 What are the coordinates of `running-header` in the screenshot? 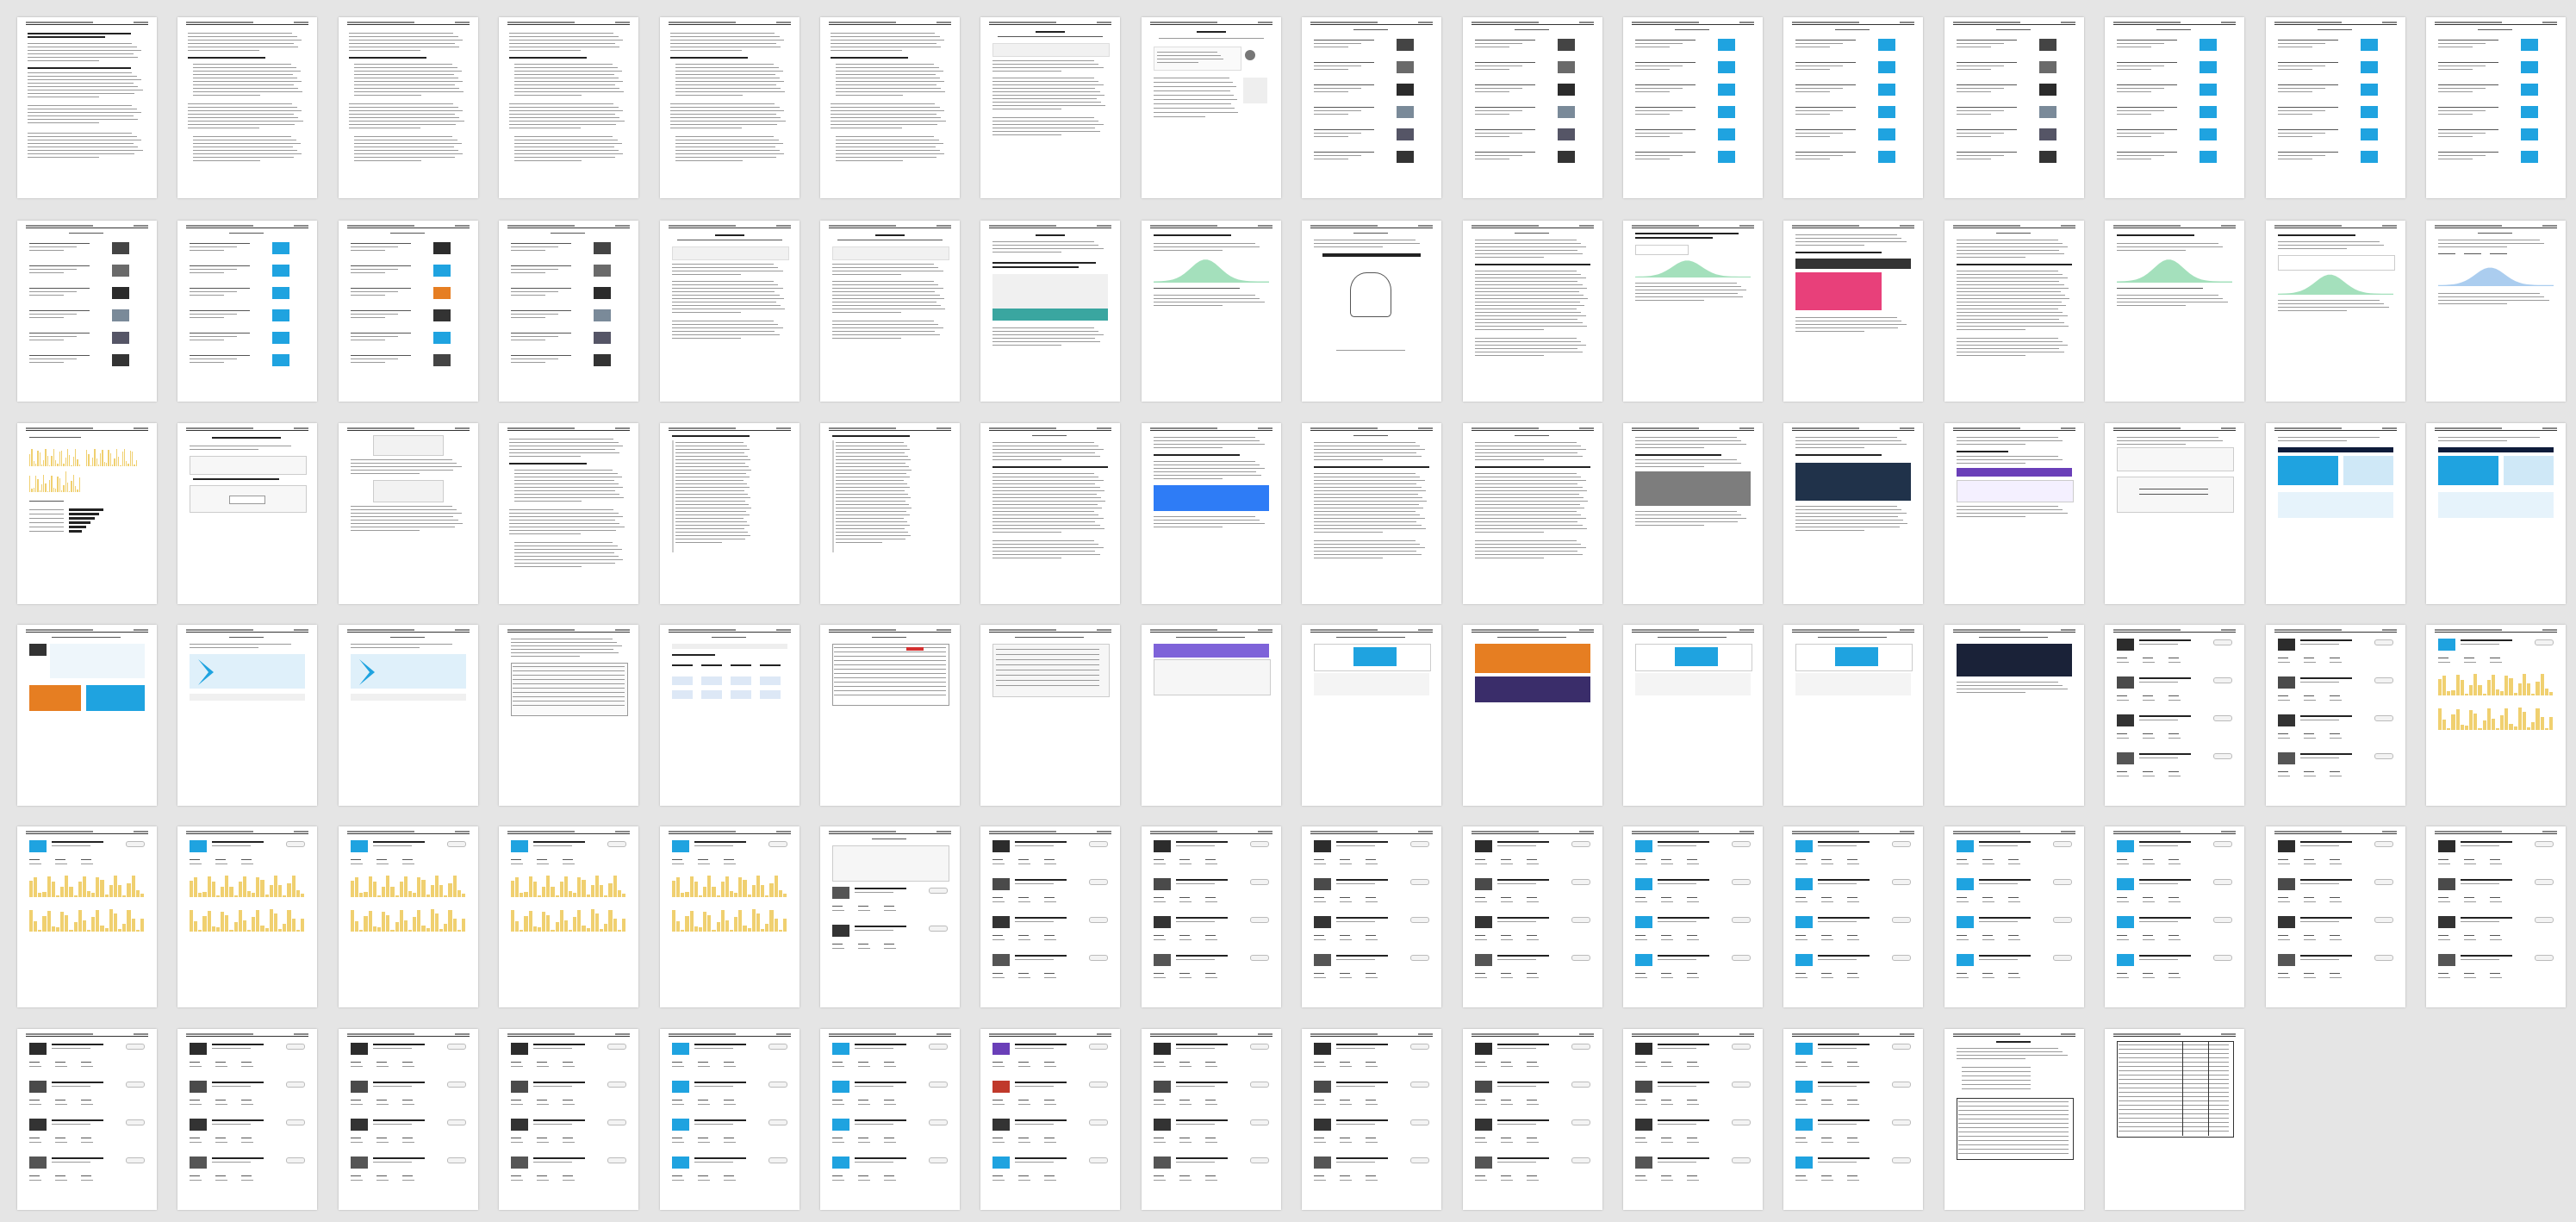 It's located at (248, 23).